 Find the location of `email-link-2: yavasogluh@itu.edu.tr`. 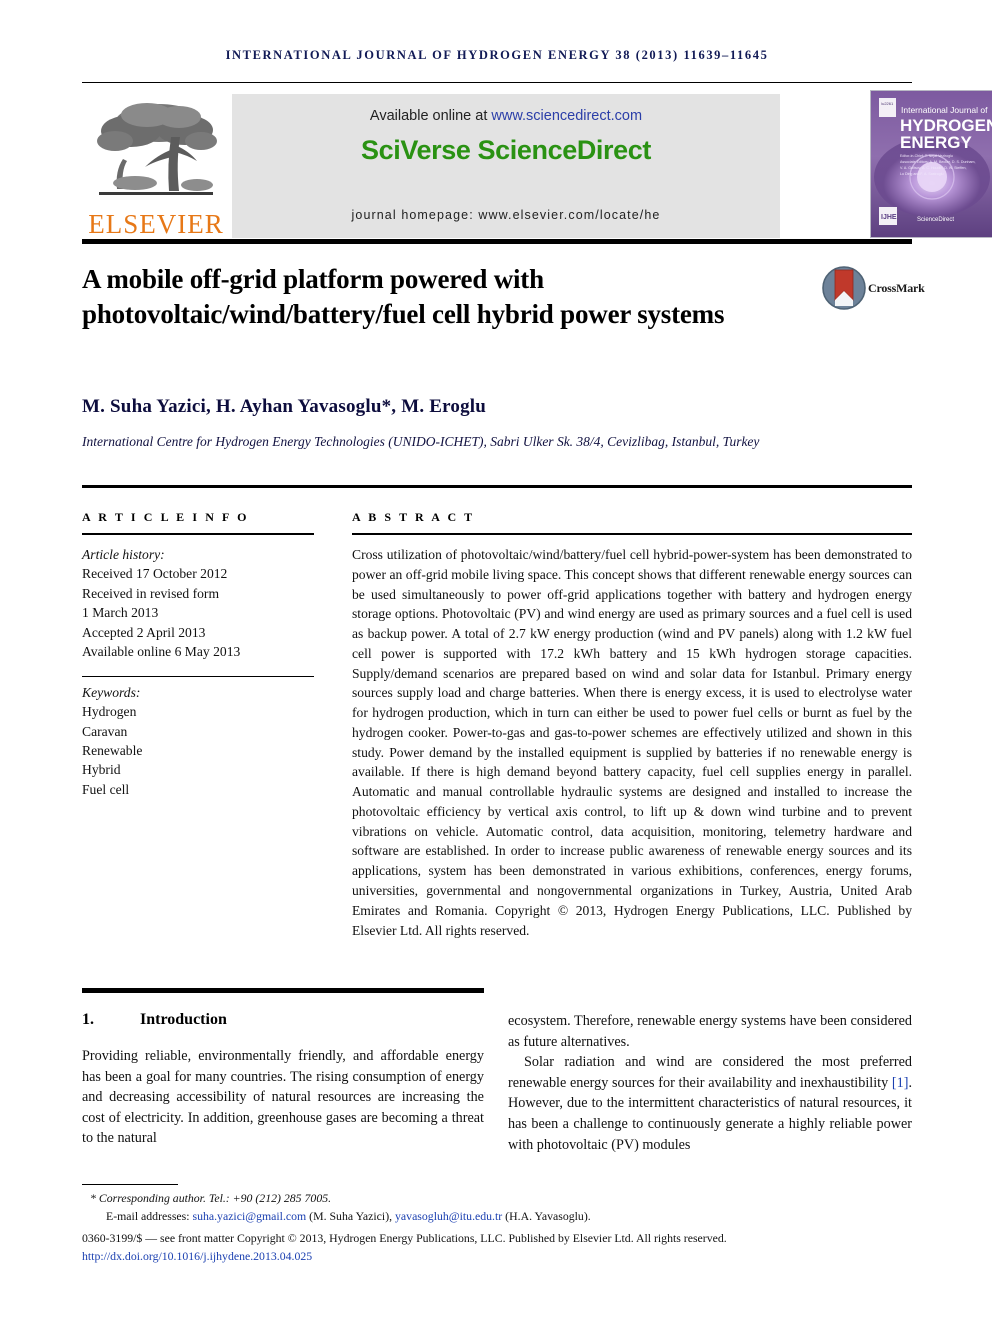

email-link-2: yavasogluh@itu.edu.tr is located at coordinates (448, 1216).